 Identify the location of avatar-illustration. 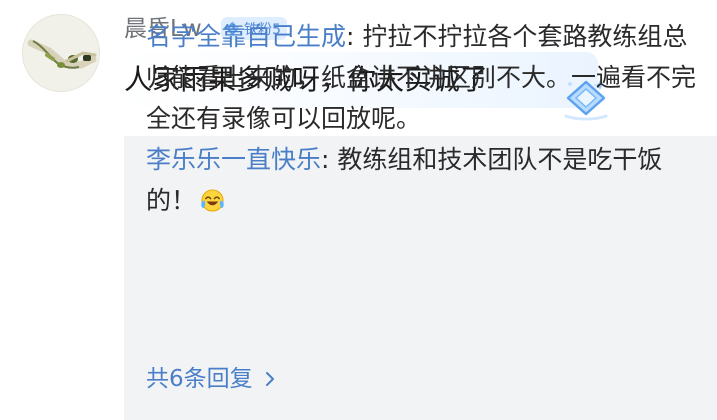
(61, 53).